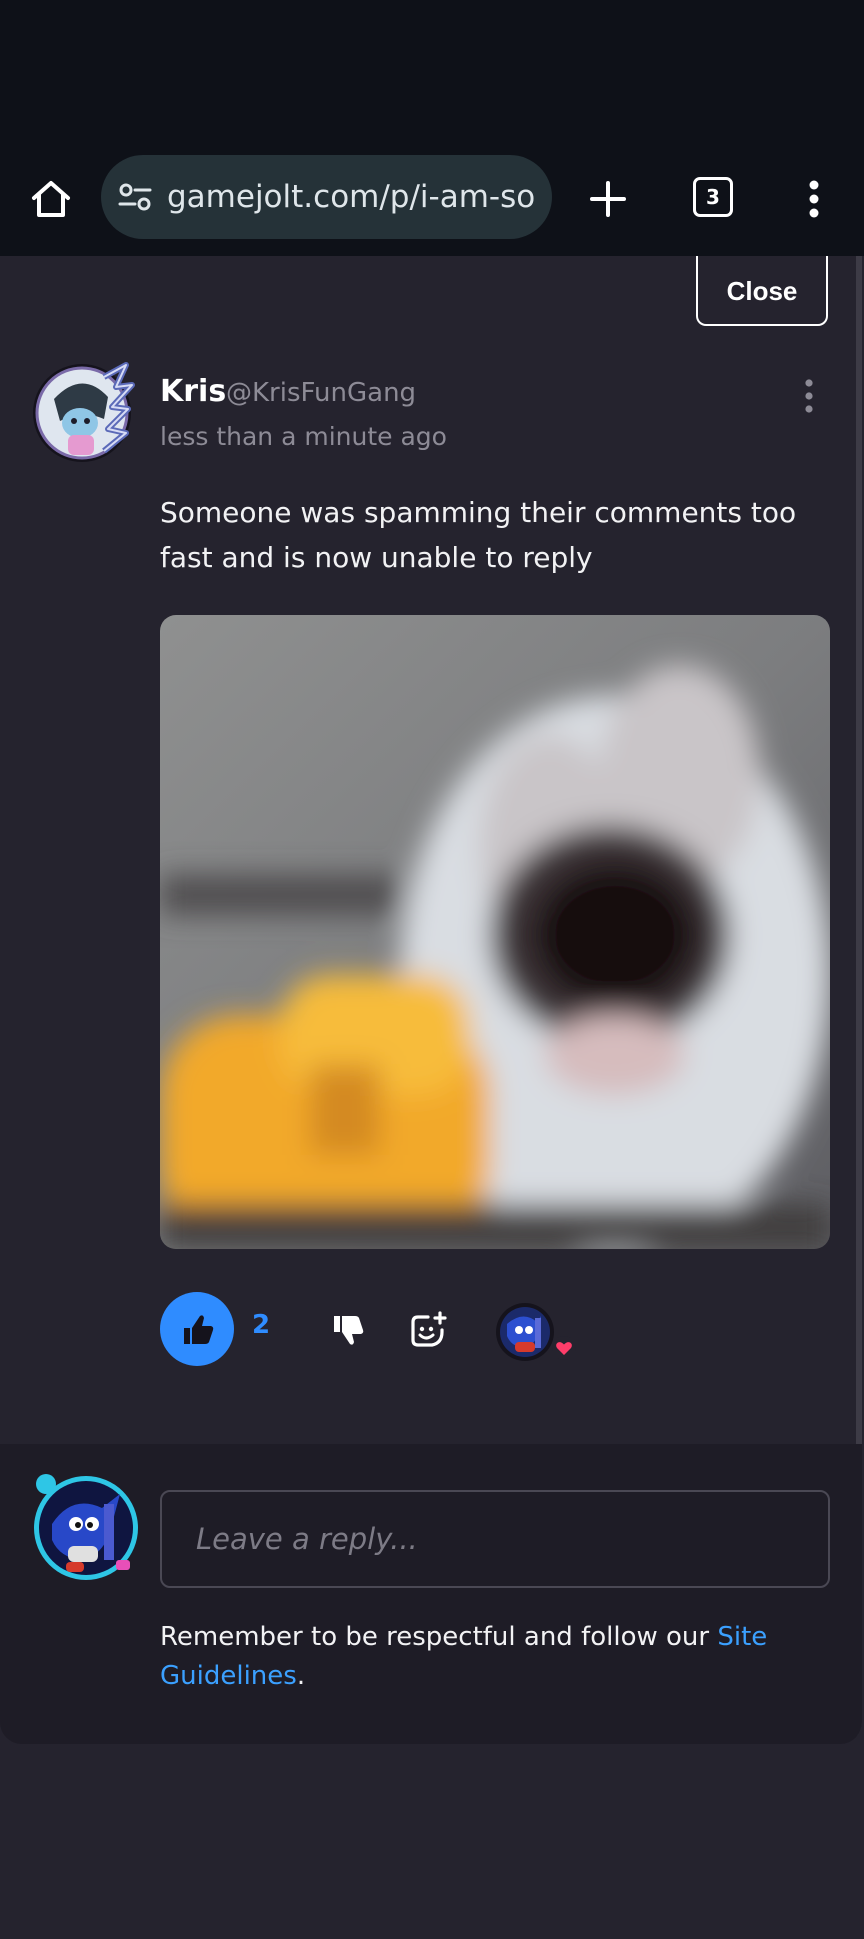  What do you see at coordinates (86, 1528) in the screenshot?
I see `current-user-avatar` at bounding box center [86, 1528].